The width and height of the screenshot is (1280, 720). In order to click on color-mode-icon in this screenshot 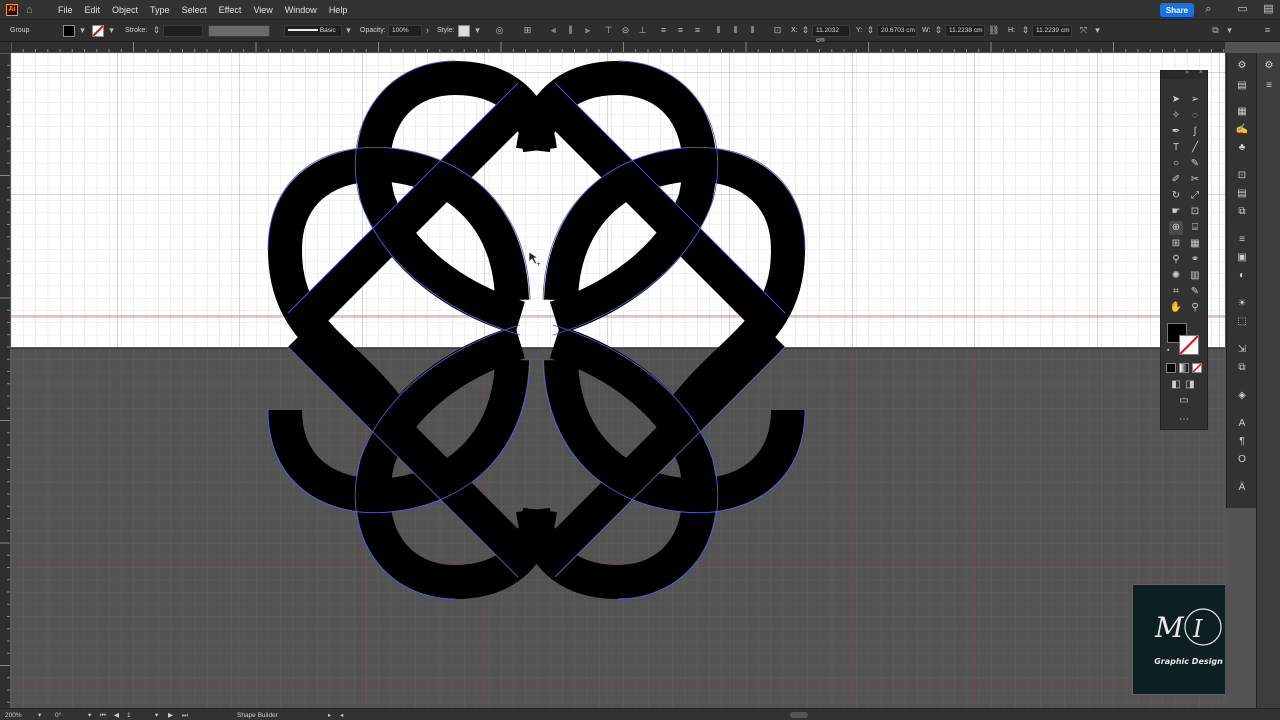, I will do `click(1171, 368)`.